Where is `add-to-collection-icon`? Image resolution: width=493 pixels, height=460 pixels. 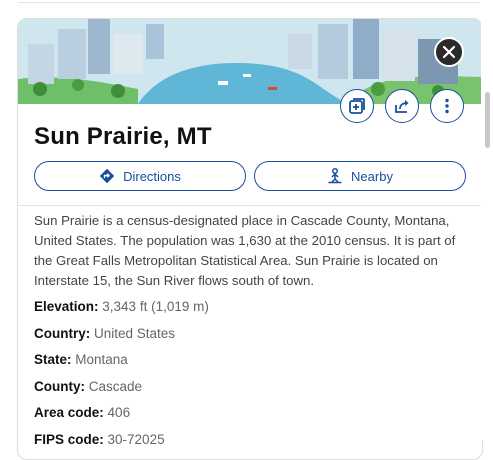
add-to-collection-icon is located at coordinates (357, 106).